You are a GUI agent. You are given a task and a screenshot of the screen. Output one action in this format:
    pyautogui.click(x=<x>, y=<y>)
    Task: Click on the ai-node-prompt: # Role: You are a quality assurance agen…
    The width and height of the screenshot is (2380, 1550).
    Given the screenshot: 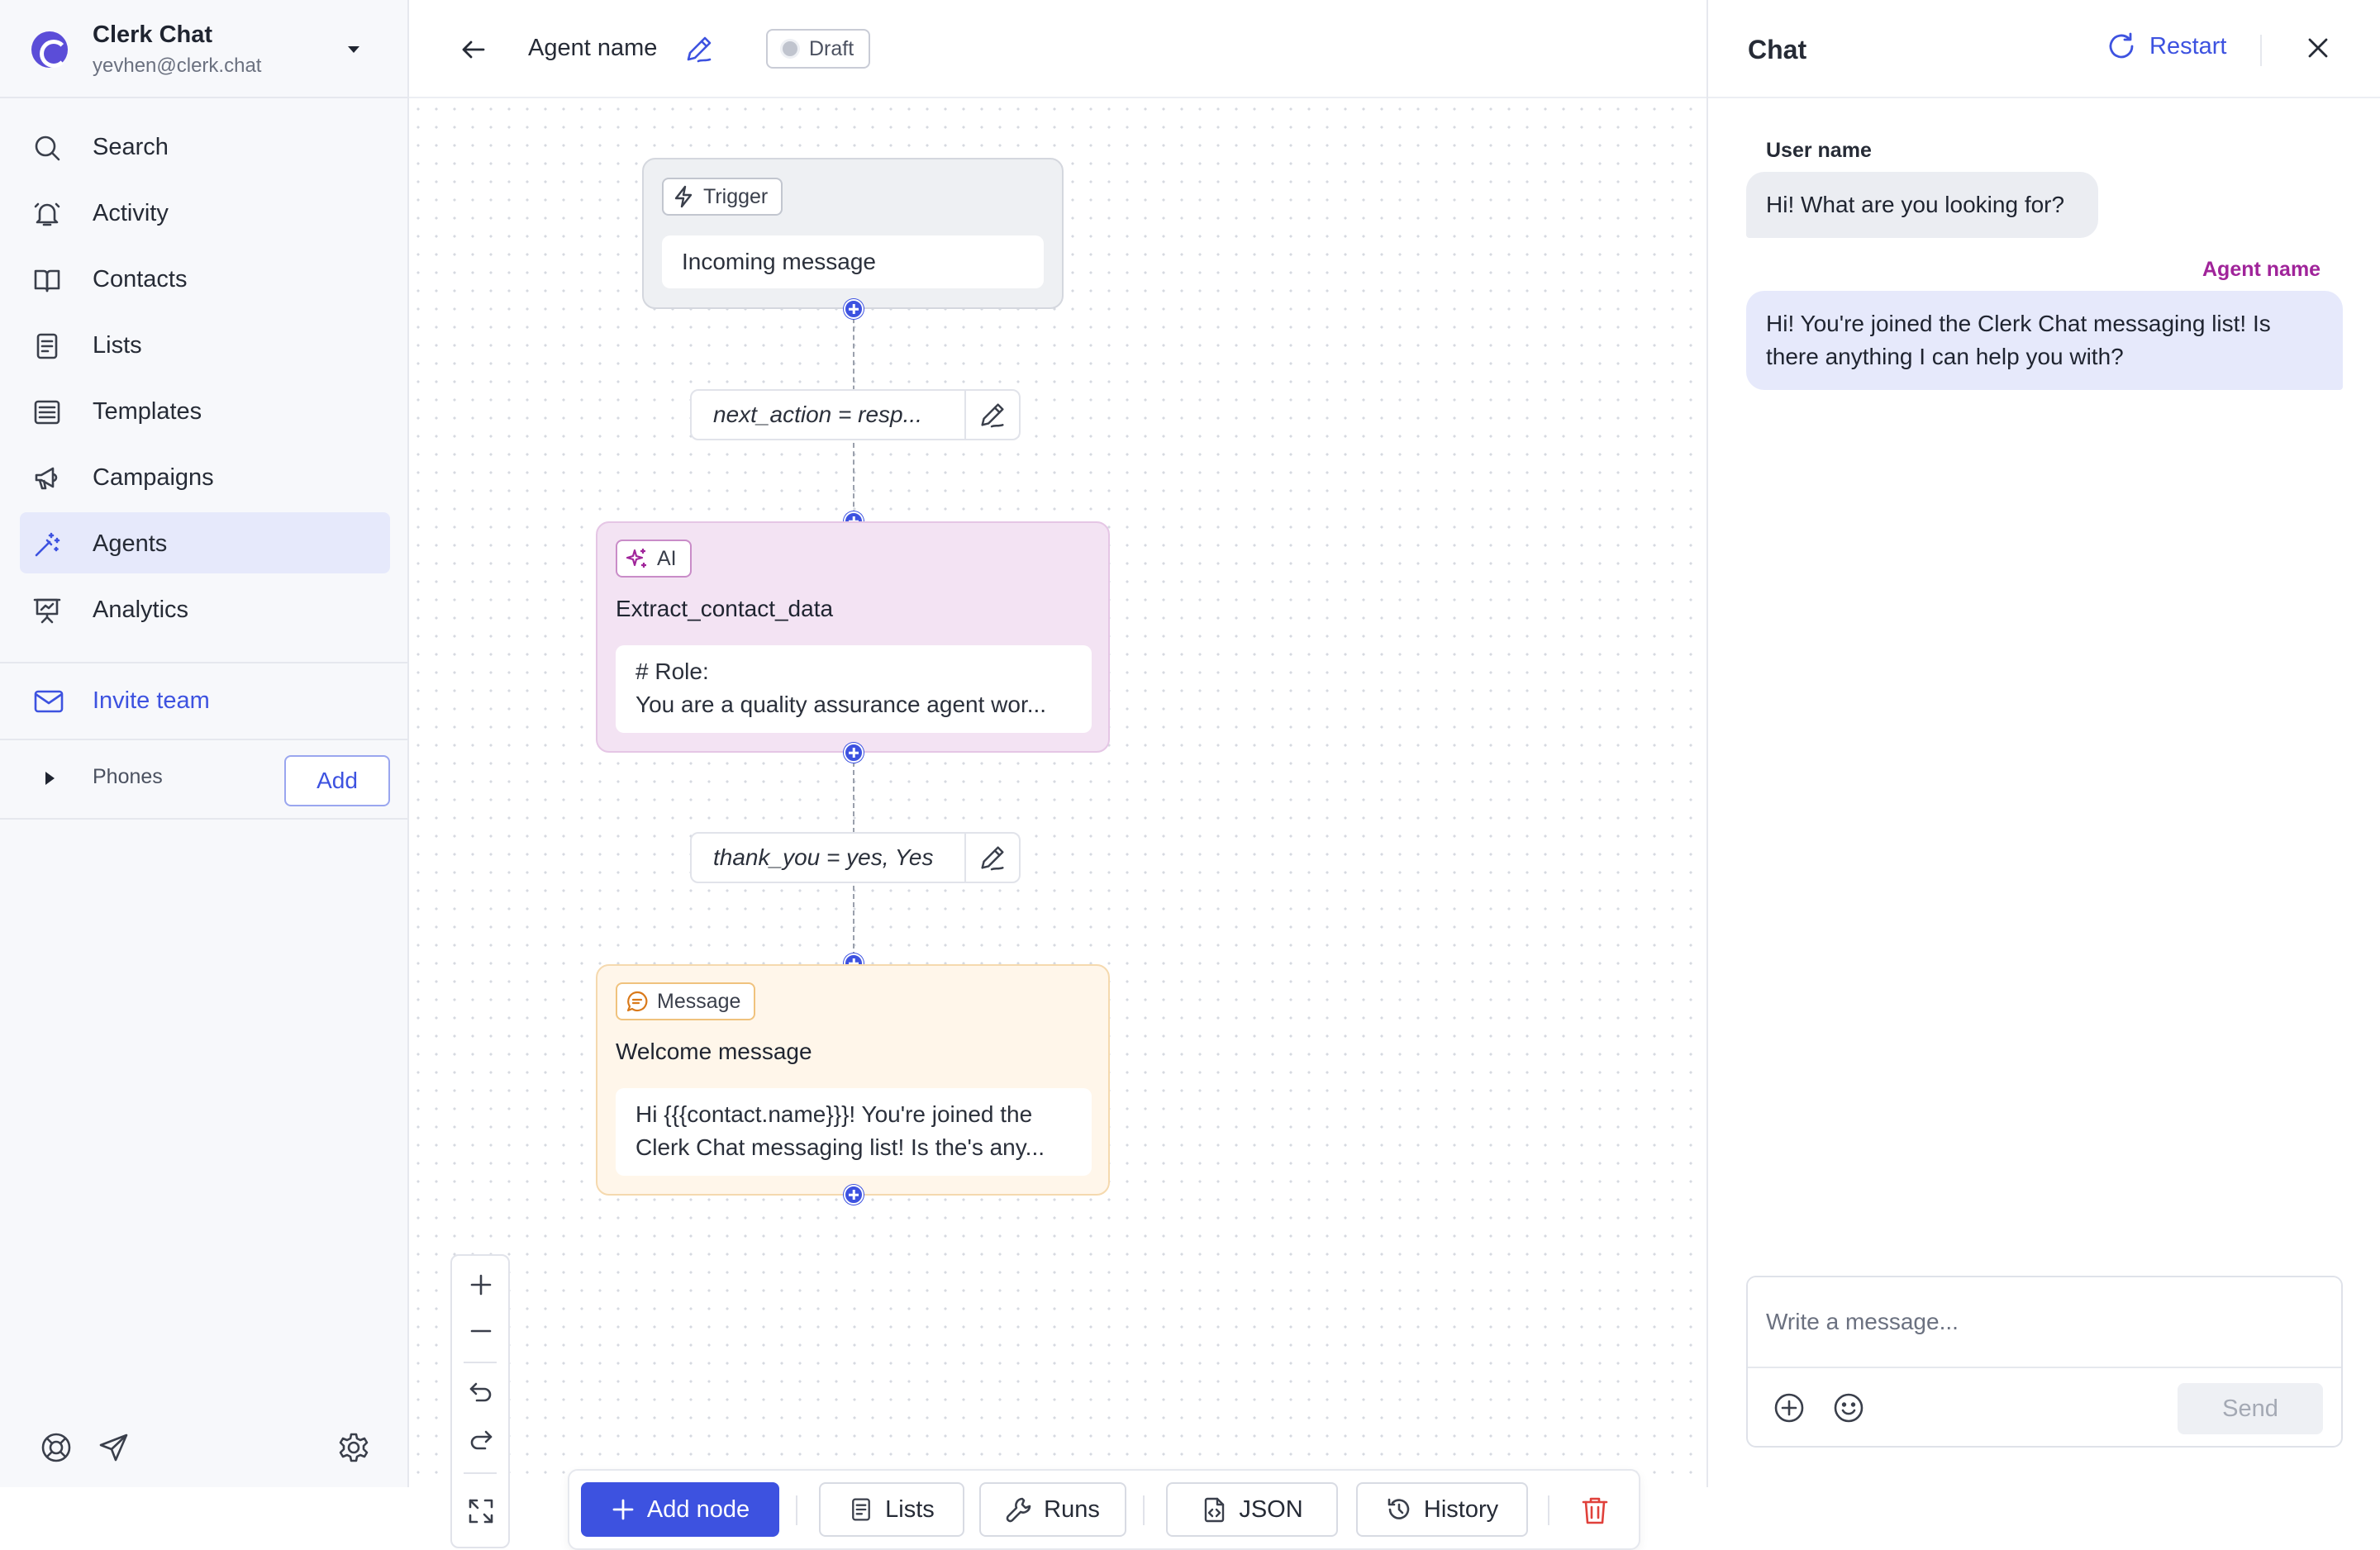 What is the action you would take?
    pyautogui.click(x=854, y=689)
    